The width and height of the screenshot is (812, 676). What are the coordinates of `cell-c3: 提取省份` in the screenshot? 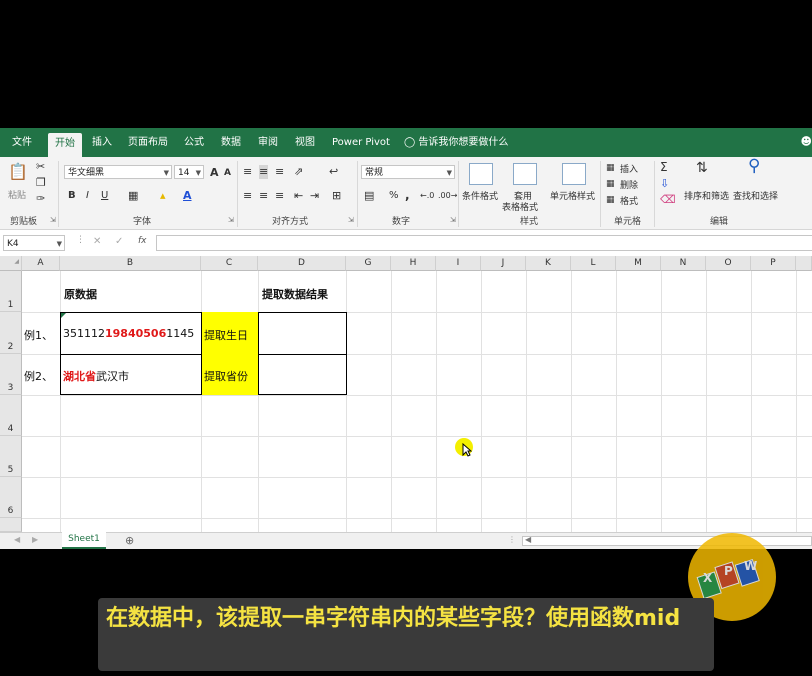 It's located at (226, 376).